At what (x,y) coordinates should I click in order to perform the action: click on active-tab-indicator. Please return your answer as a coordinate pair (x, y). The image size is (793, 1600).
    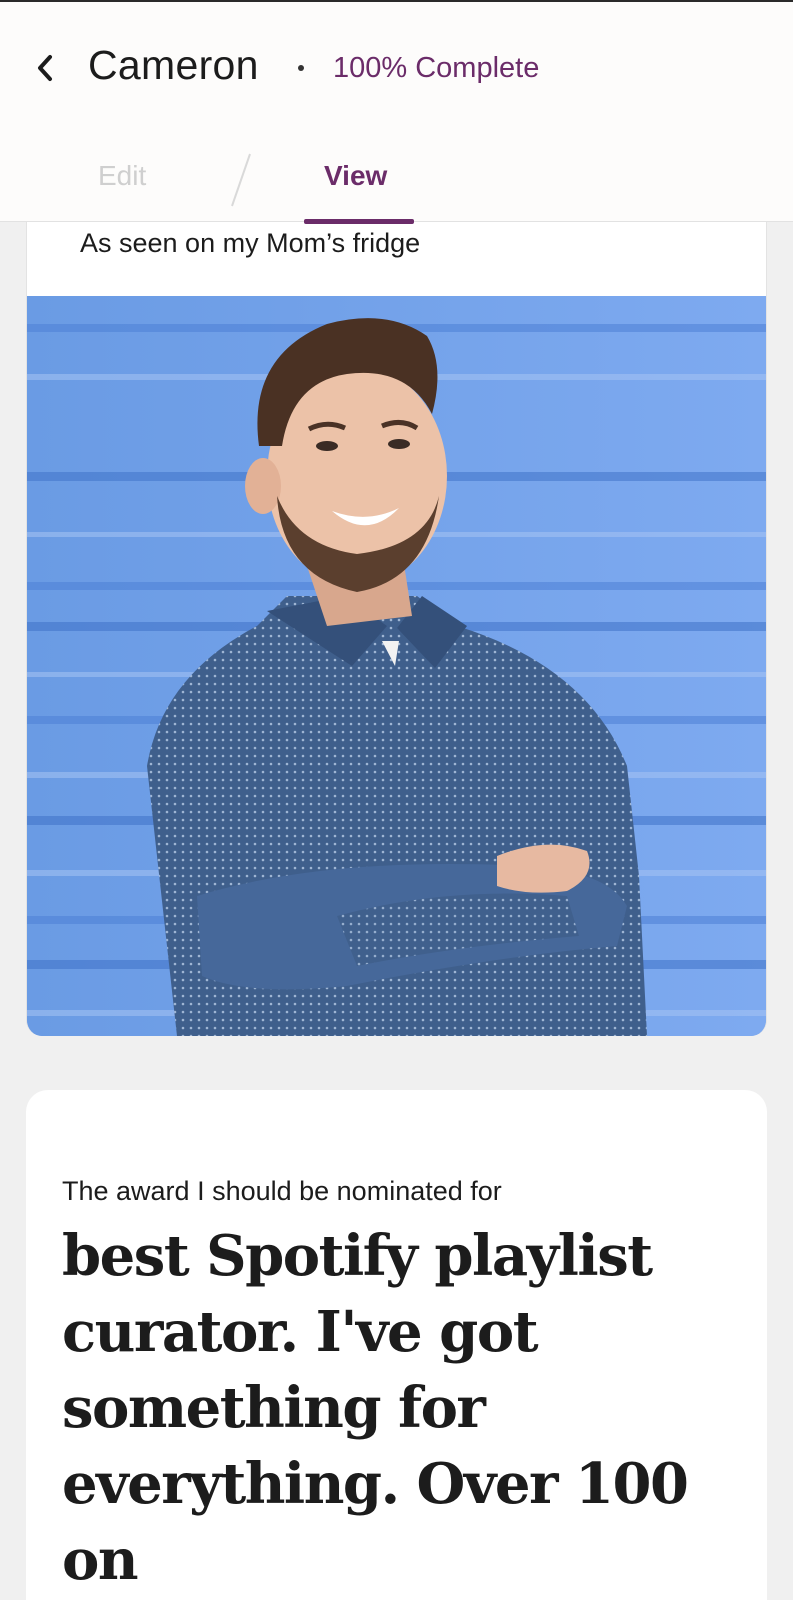
    Looking at the image, I should click on (359, 221).